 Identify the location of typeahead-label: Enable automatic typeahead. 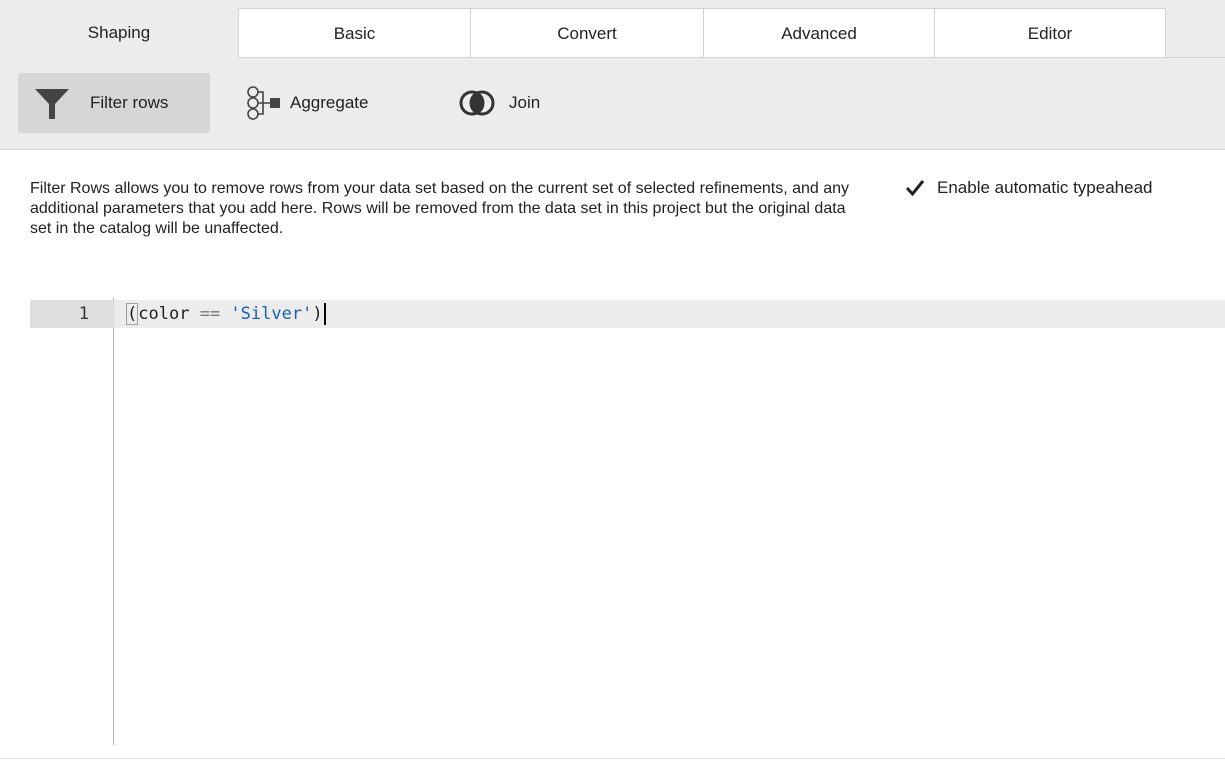
(1045, 187).